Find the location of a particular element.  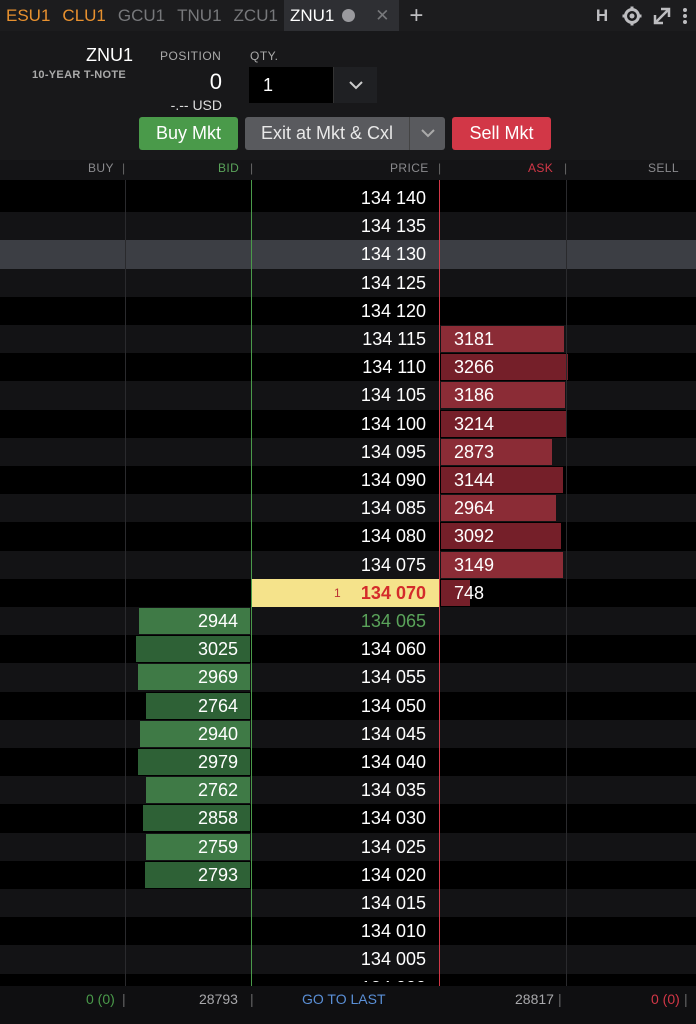

ladder-row: 134 005 is located at coordinates (348, 959).